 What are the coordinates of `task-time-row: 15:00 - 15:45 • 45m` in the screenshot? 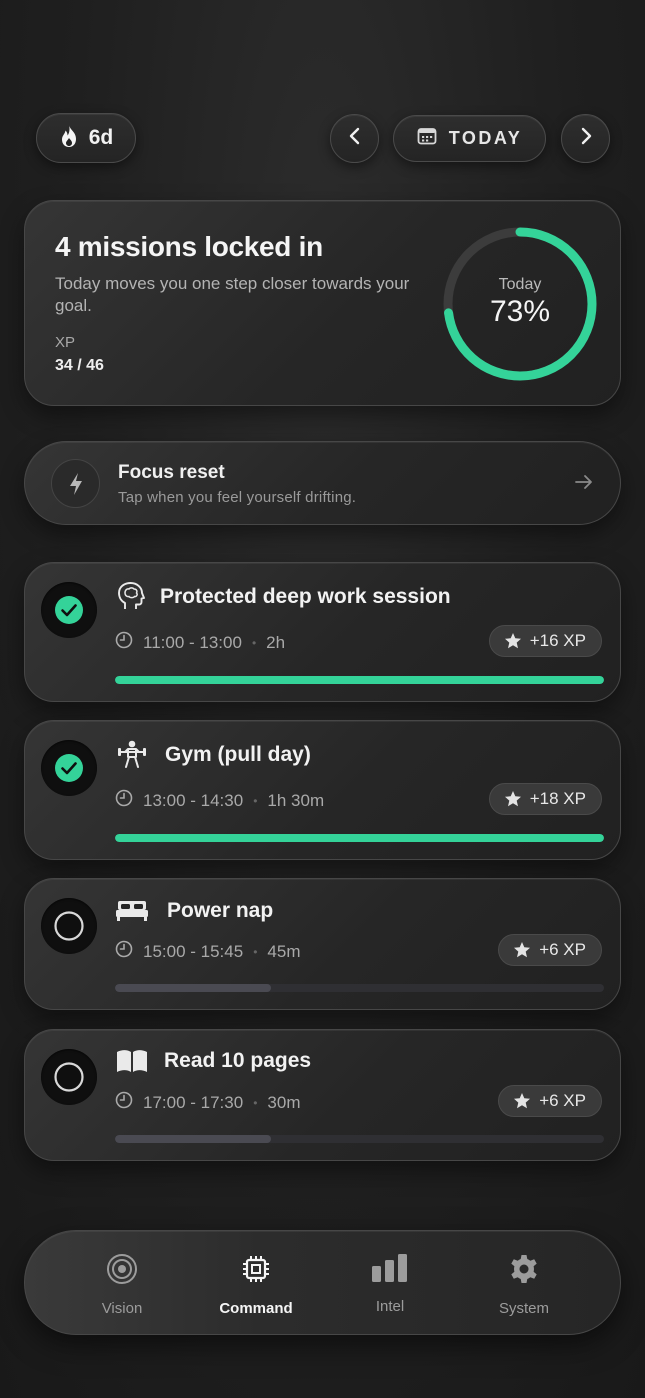 It's located at (207, 951).